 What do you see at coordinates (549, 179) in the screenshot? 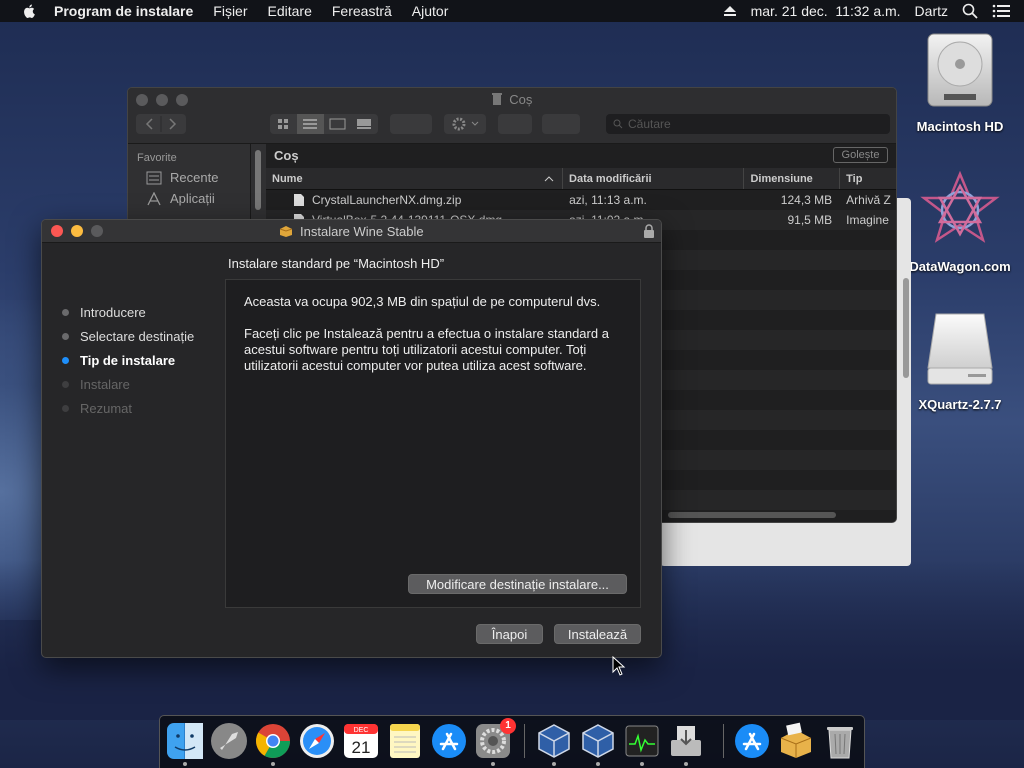
I see `sort-chevron-up-icon` at bounding box center [549, 179].